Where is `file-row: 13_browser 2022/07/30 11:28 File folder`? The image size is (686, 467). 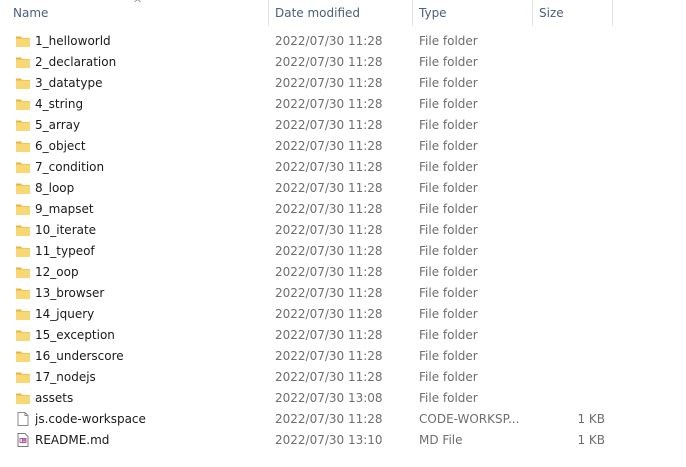 file-row: 13_browser 2022/07/30 11:28 File folder is located at coordinates (343, 293).